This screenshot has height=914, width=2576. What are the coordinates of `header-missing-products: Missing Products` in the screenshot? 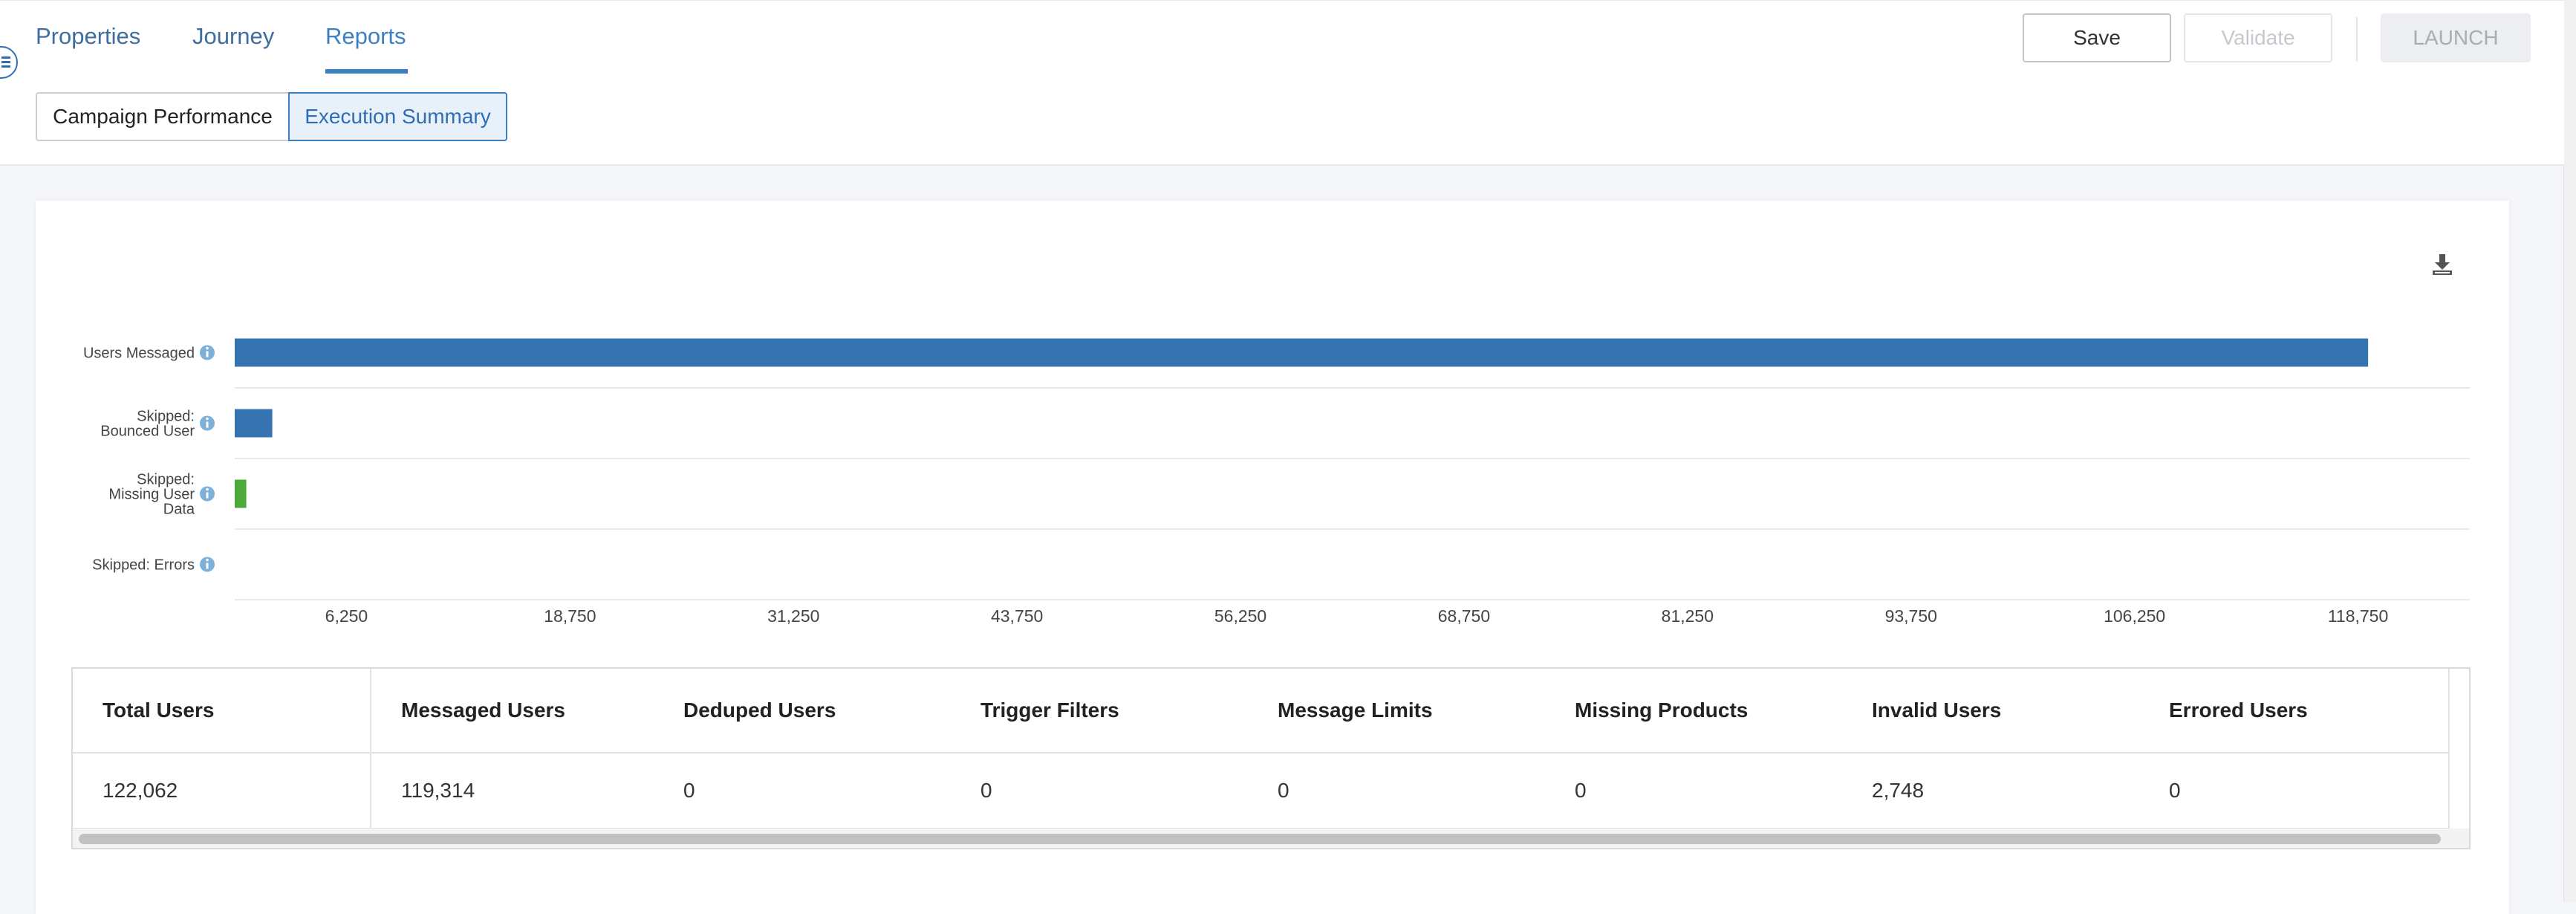 It's located at (1662, 710).